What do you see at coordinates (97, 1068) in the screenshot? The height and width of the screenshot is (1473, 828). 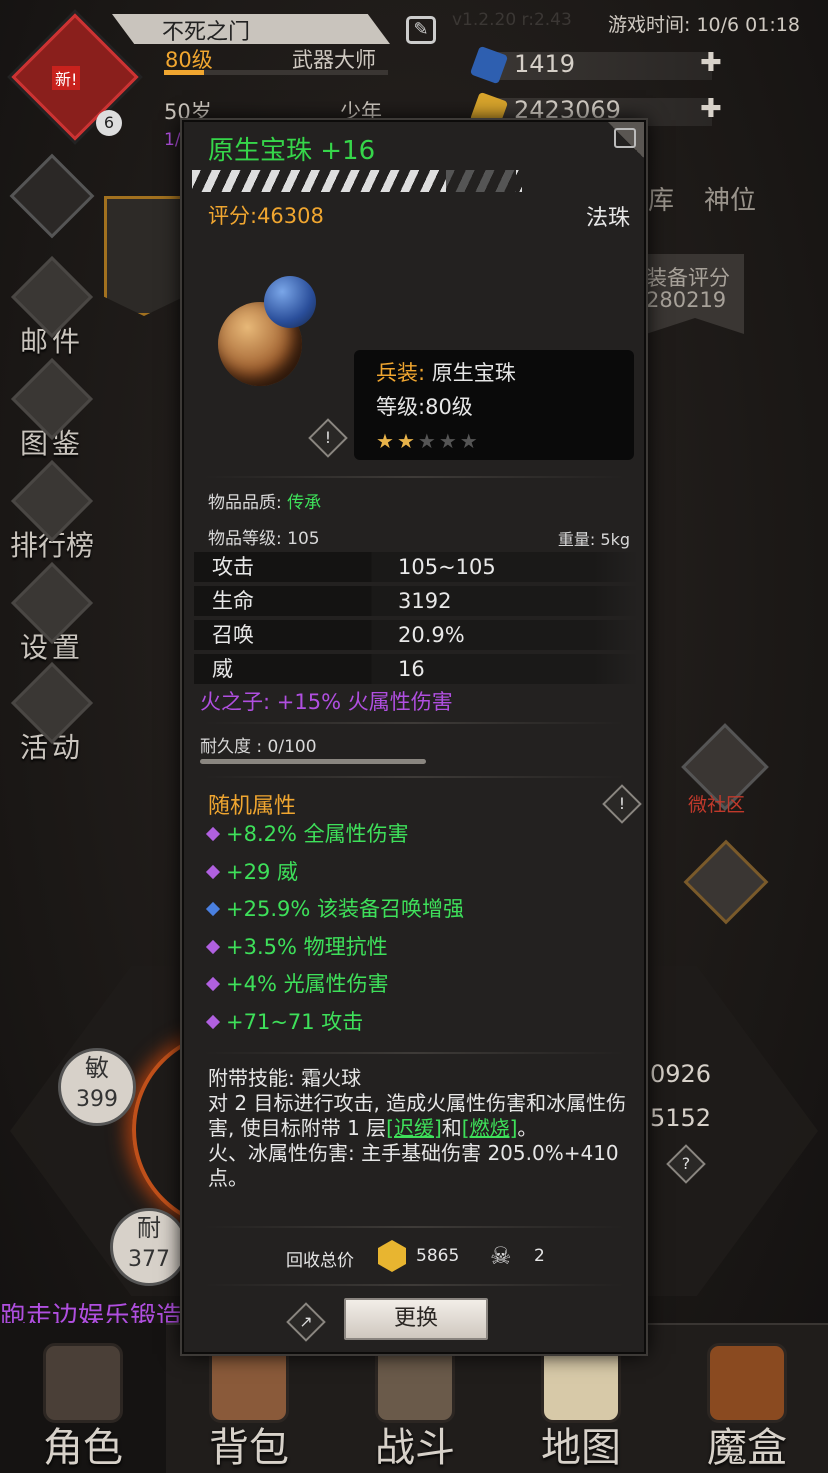 I see `agility-label: 敏` at bounding box center [97, 1068].